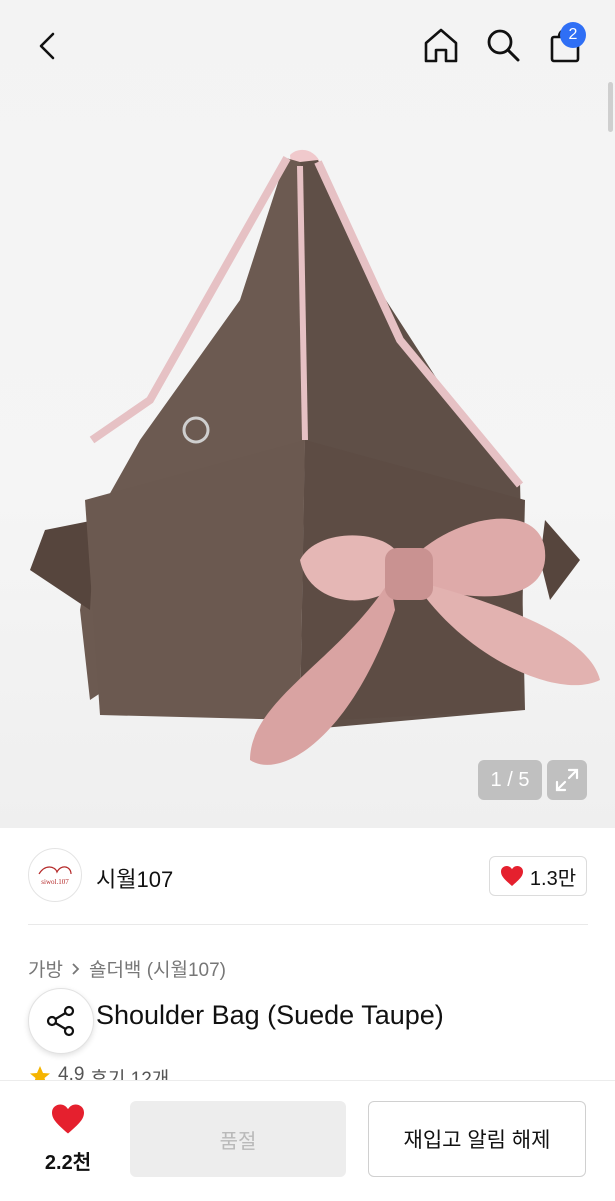 This screenshot has width=615, height=1201. I want to click on product-title: Shoulder Bag (Suede Taupe), so click(270, 1015).